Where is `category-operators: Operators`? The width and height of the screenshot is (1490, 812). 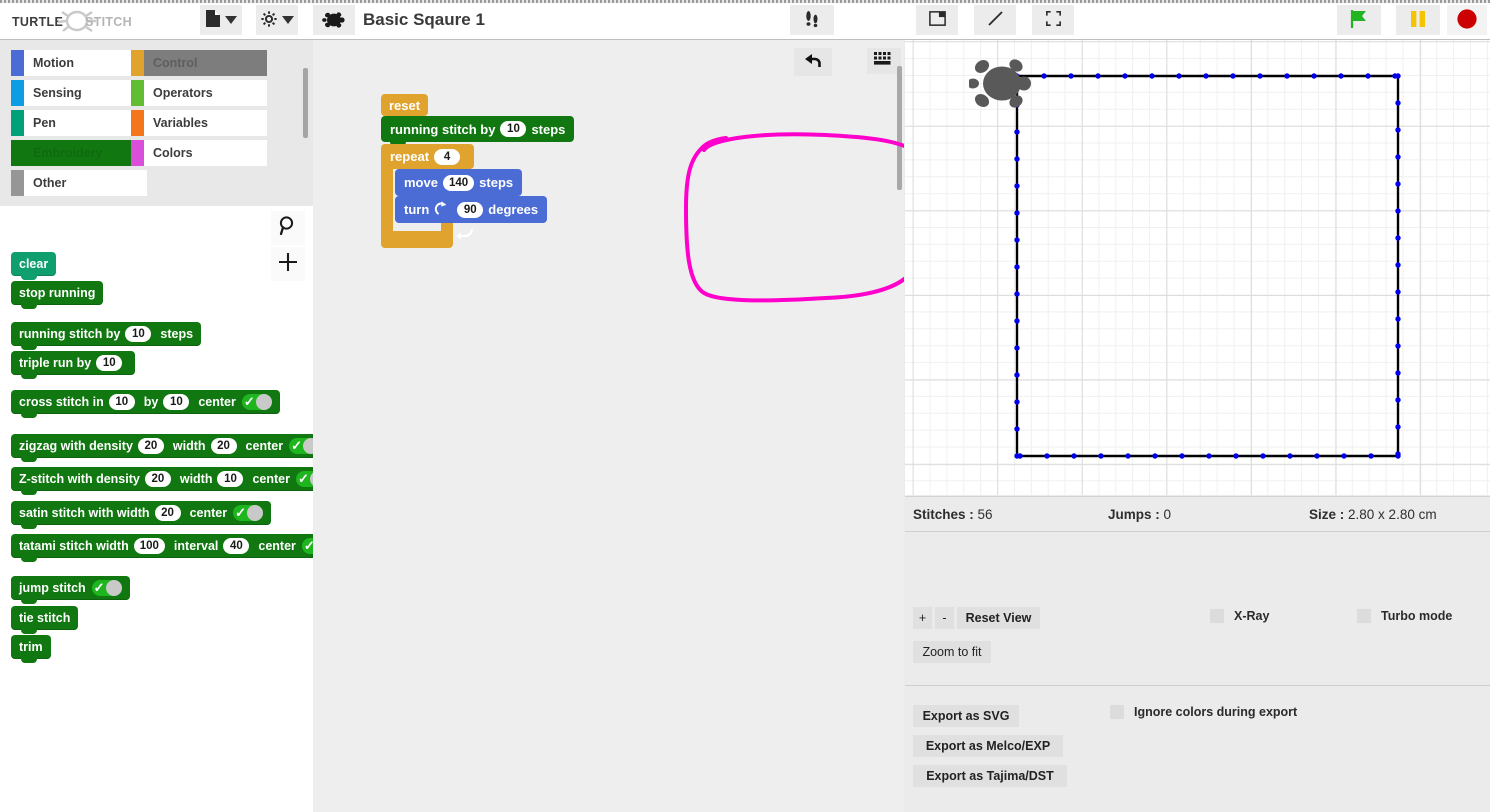 category-operators: Operators is located at coordinates (199, 93).